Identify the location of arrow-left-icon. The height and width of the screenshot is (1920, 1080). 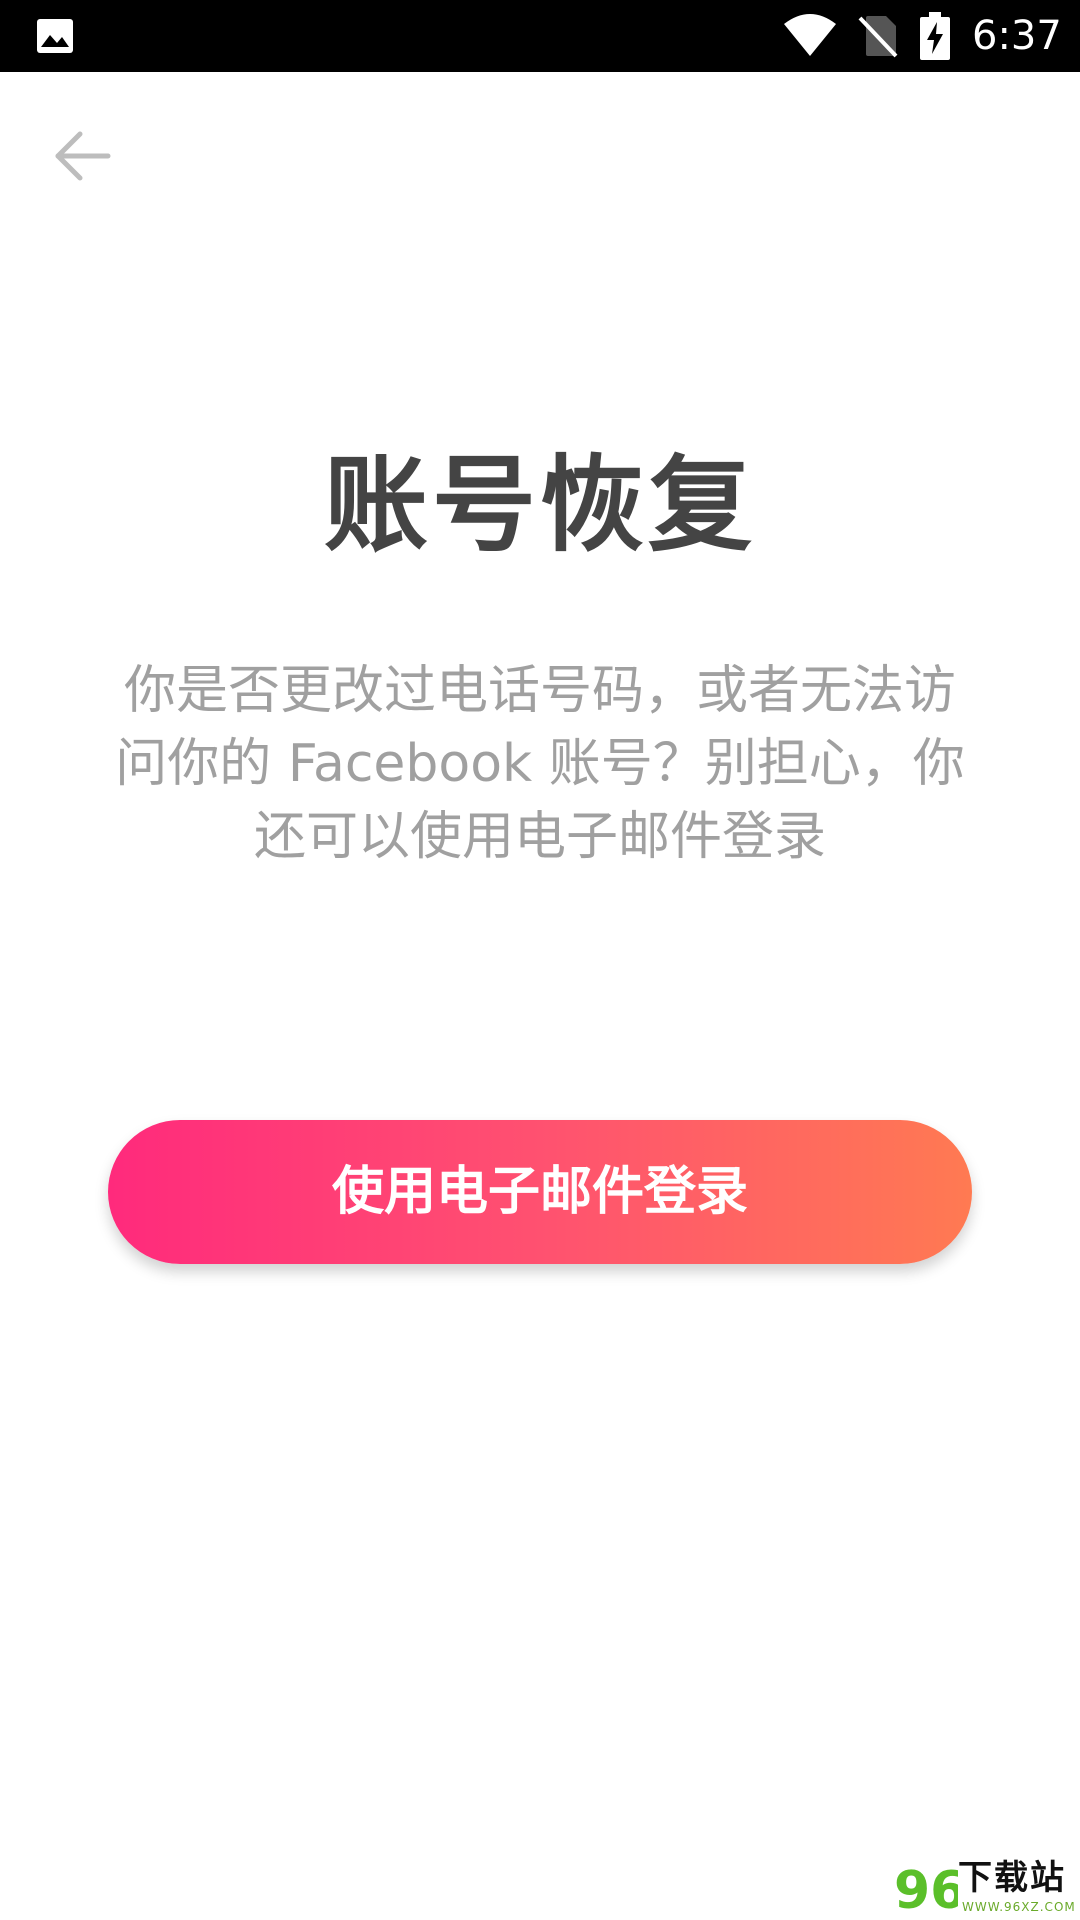
(83, 156).